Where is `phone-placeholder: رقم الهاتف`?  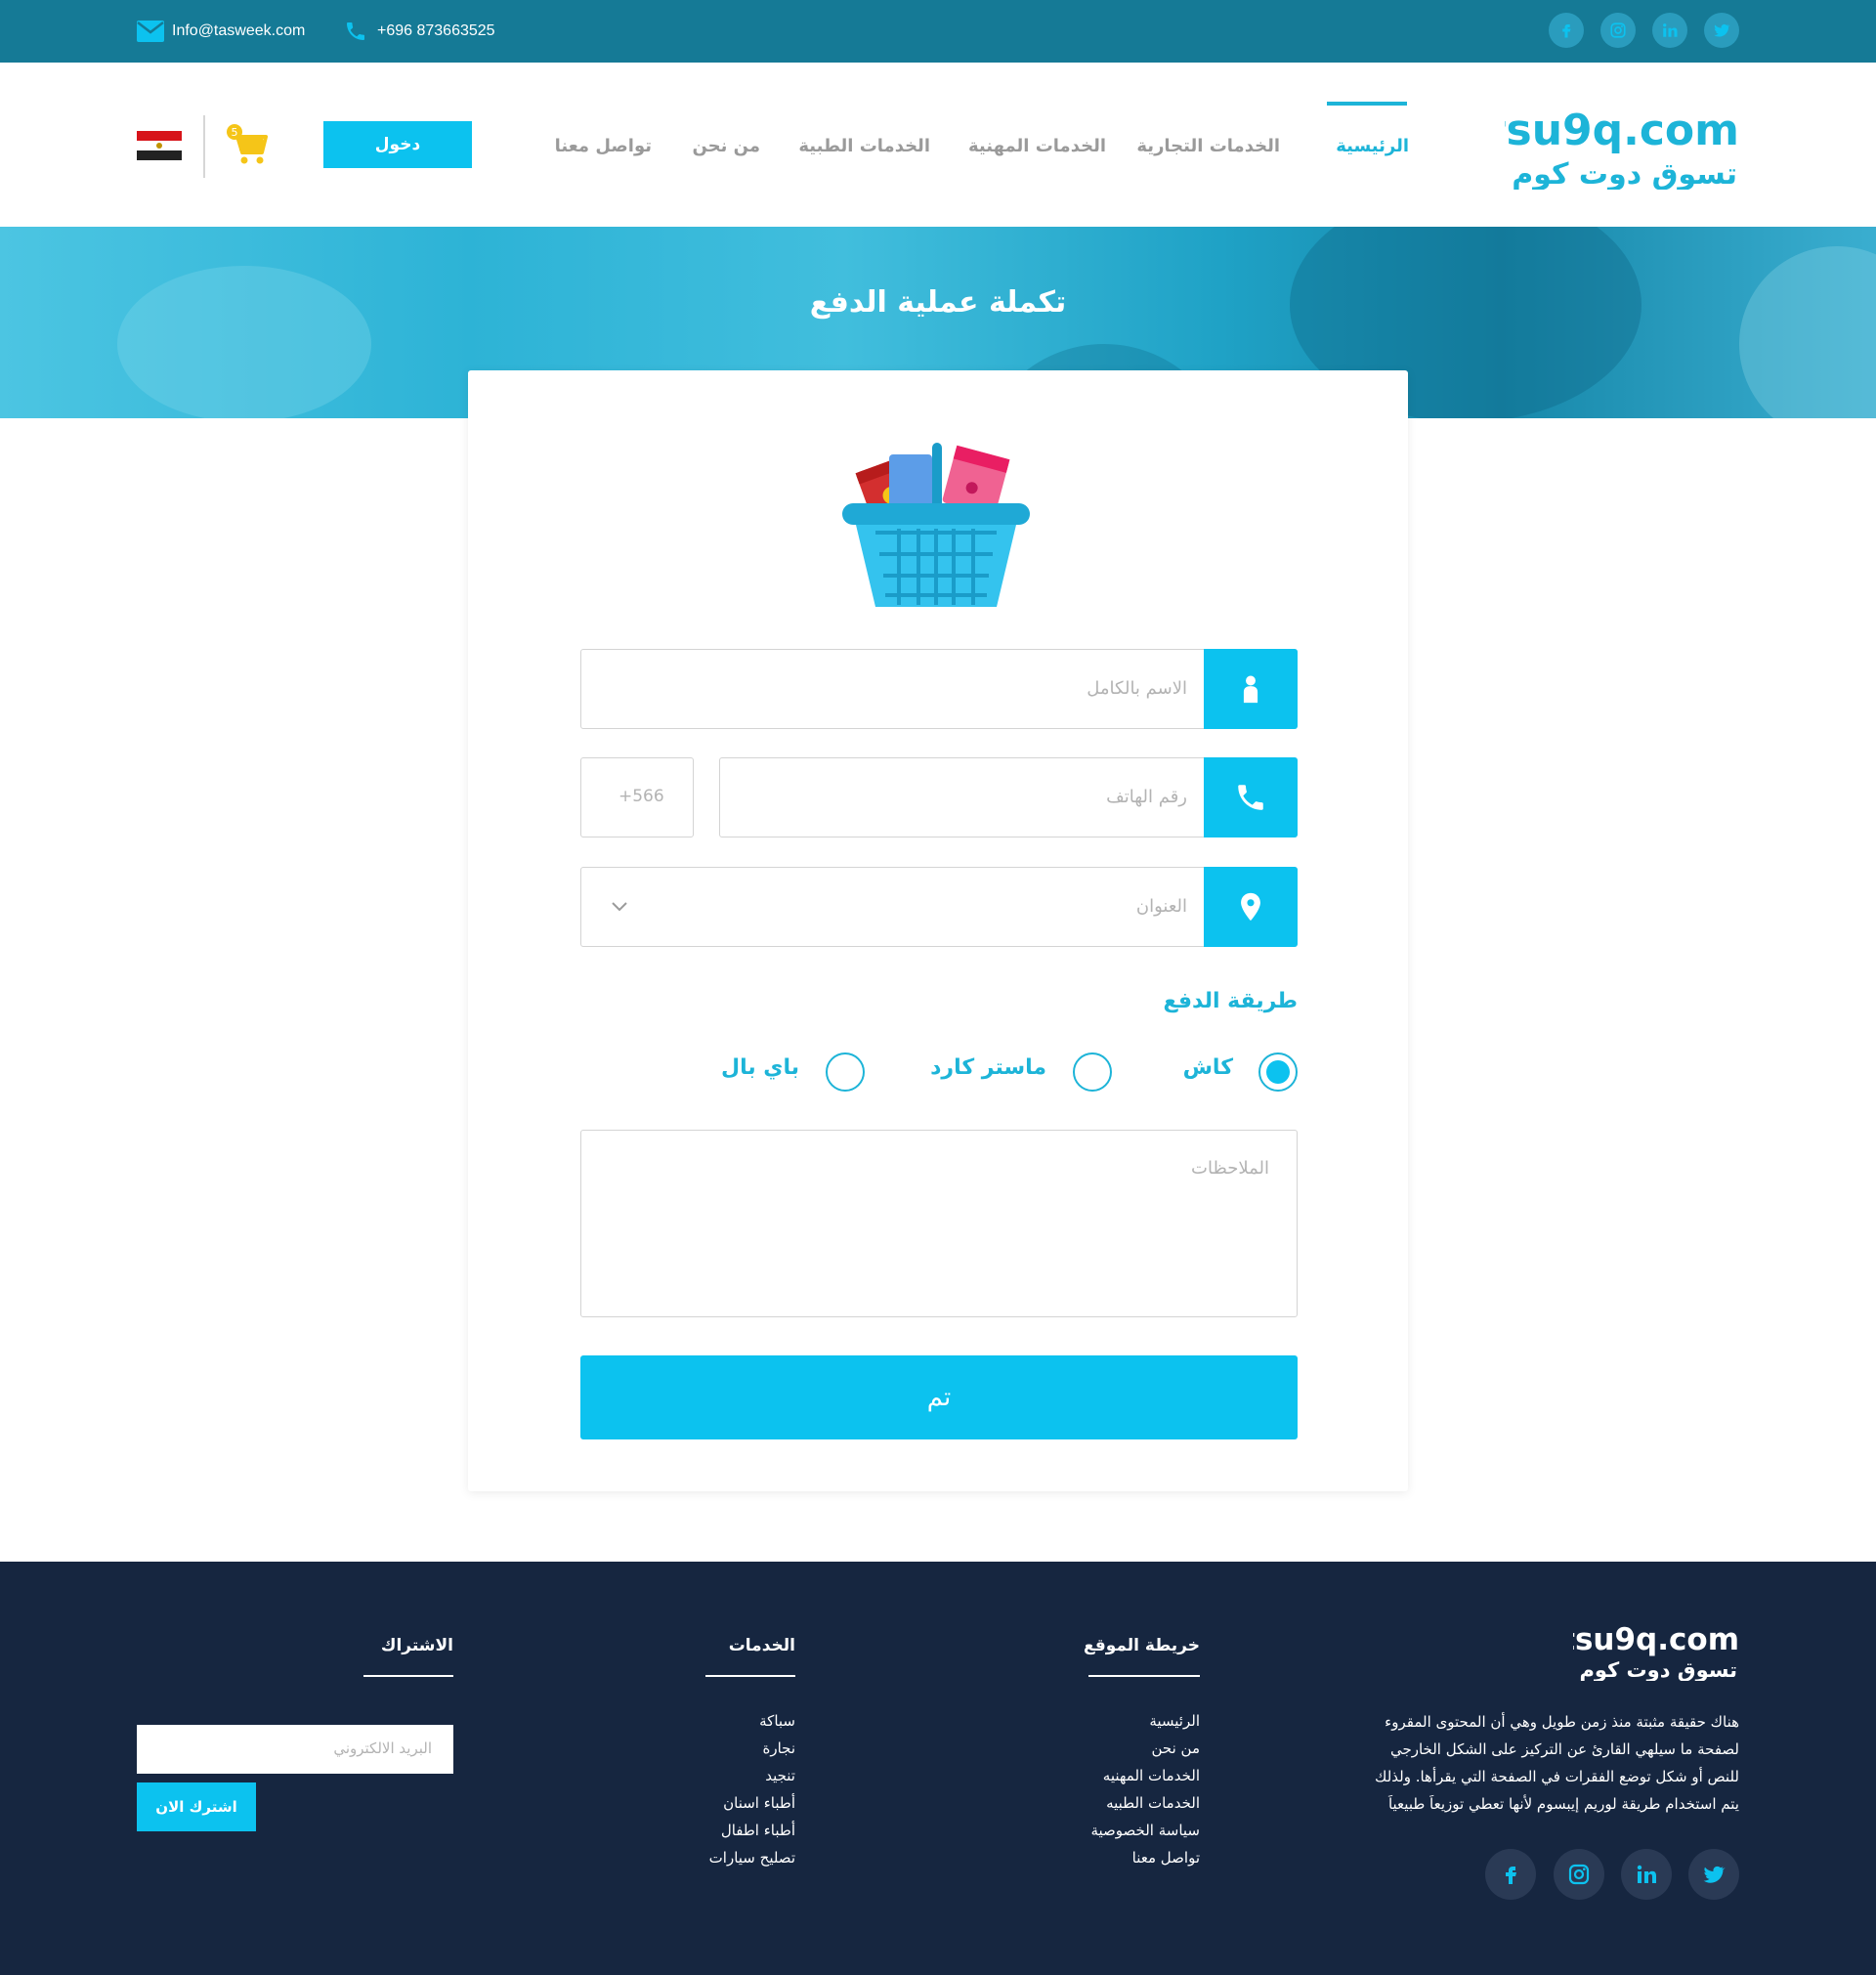
phone-placeholder: رقم الهاتف is located at coordinates (1146, 797).